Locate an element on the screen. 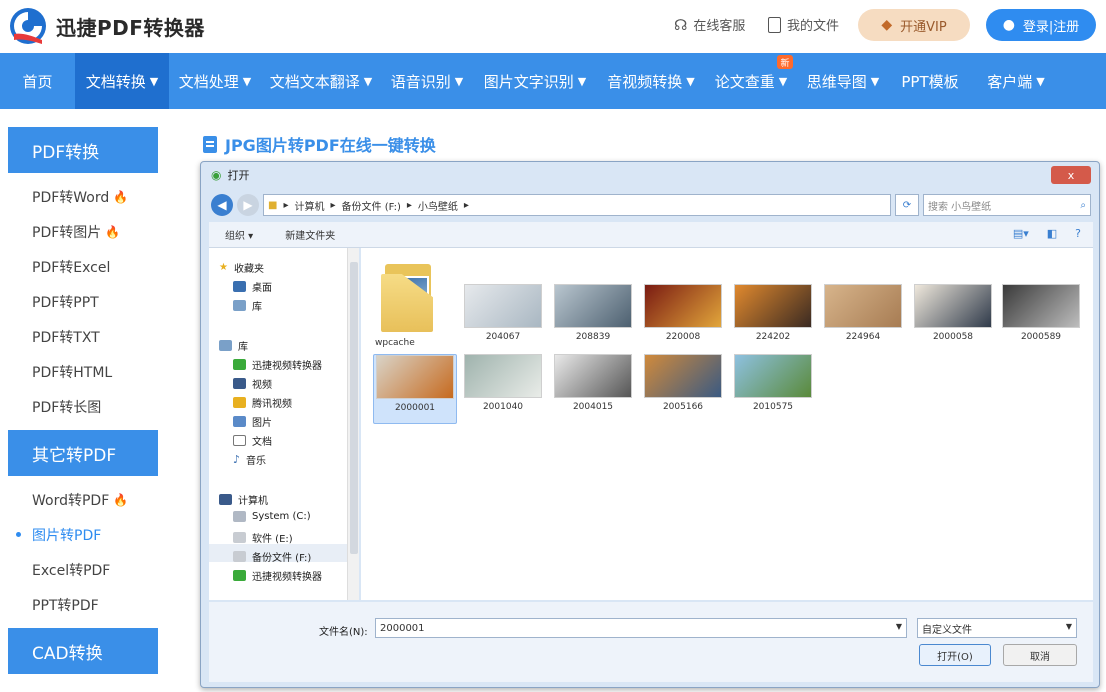  nav-home: 首页 is located at coordinates (37, 81).